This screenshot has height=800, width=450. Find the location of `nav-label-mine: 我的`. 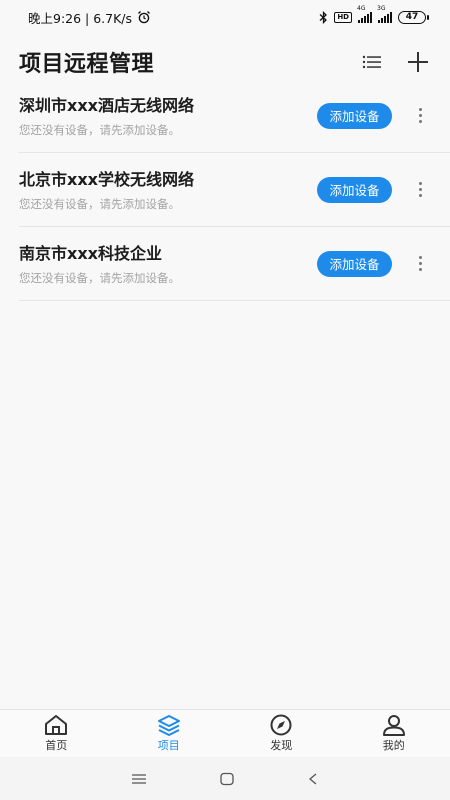

nav-label-mine: 我的 is located at coordinates (393, 745).